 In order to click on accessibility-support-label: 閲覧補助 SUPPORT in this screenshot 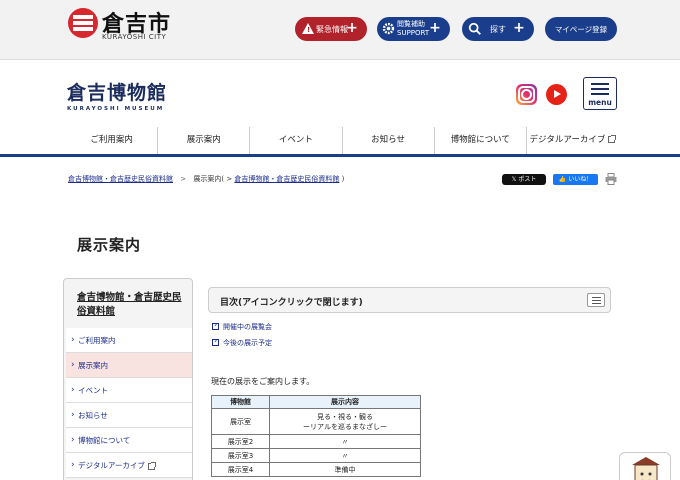, I will do `click(413, 29)`.